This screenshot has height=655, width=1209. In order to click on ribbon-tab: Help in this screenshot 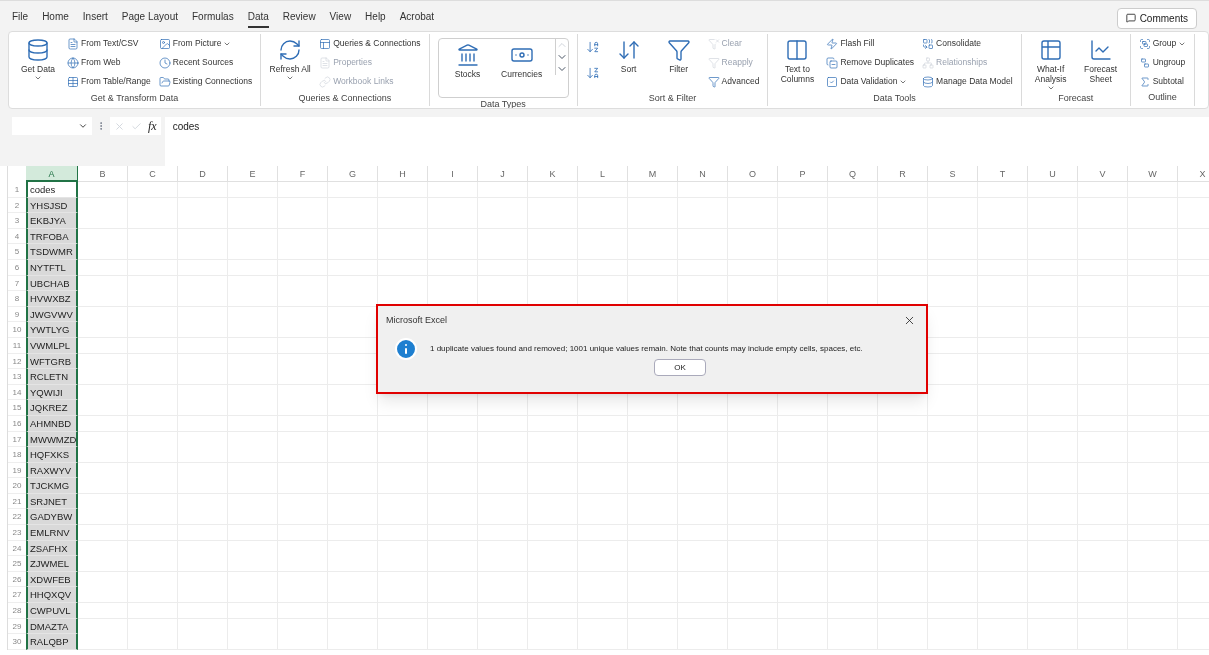, I will do `click(375, 18)`.